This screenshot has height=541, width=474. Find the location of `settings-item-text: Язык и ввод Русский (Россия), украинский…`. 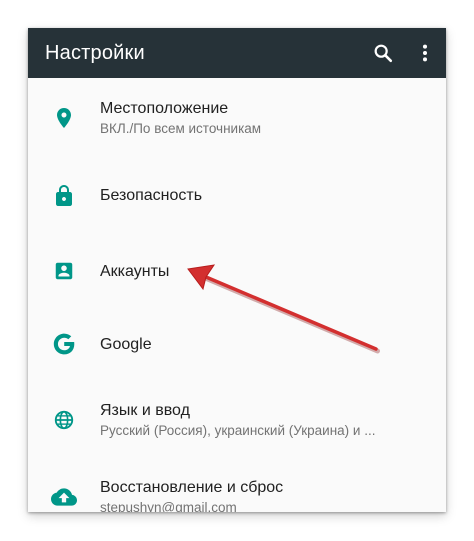

settings-item-text: Язык и ввод Русский (Россия), украинский… is located at coordinates (237, 420).